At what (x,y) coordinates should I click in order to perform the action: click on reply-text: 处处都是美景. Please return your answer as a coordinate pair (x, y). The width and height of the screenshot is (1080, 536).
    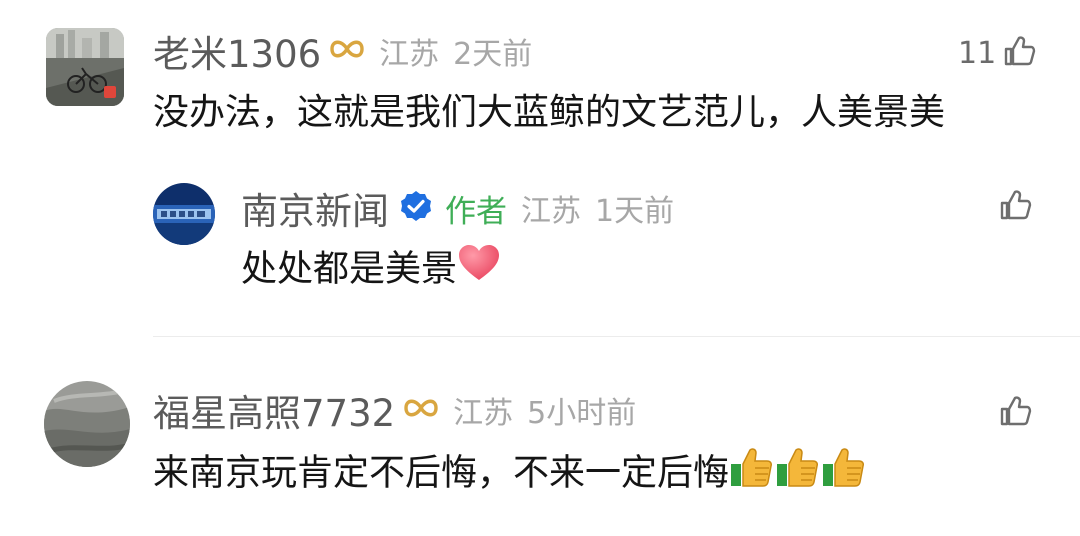
    Looking at the image, I should click on (371, 270).